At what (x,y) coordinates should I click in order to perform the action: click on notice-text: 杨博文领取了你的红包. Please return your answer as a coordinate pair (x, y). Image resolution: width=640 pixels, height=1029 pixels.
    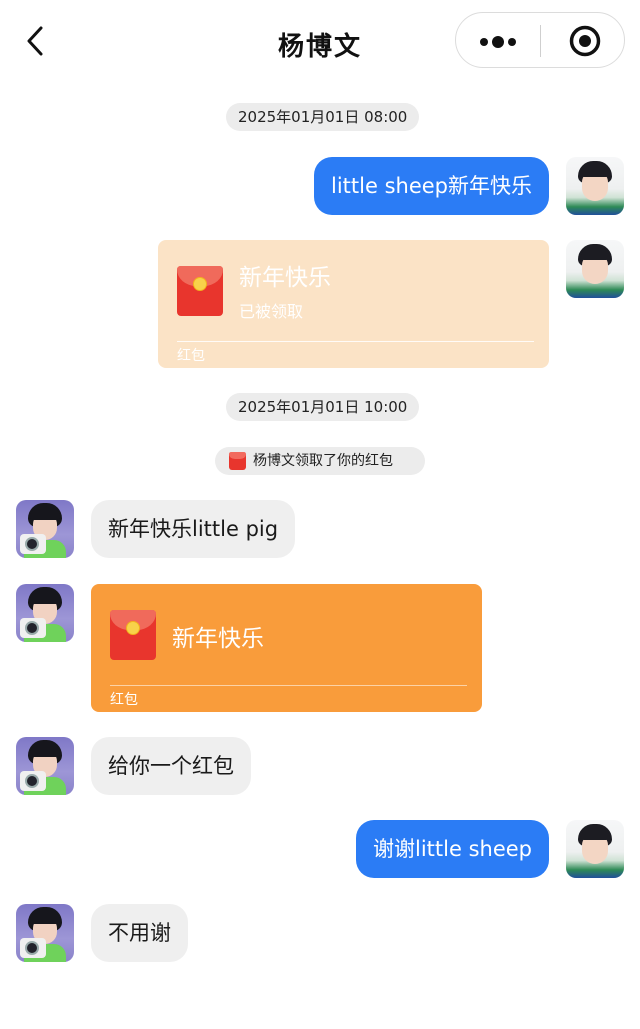
    Looking at the image, I should click on (323, 461).